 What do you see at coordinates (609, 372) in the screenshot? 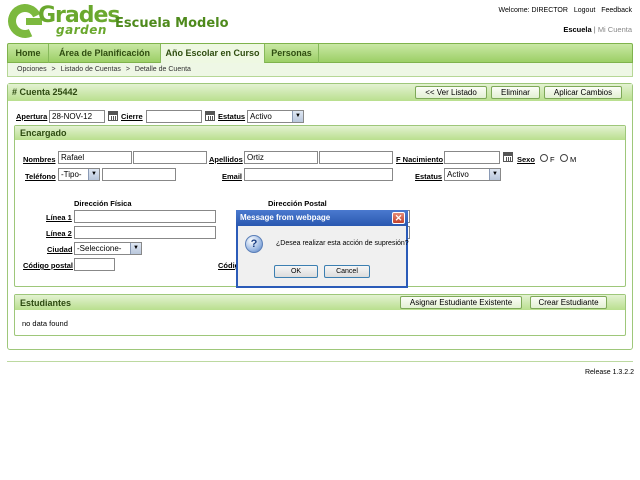
I see `release-text: Release 1.3.2.2` at bounding box center [609, 372].